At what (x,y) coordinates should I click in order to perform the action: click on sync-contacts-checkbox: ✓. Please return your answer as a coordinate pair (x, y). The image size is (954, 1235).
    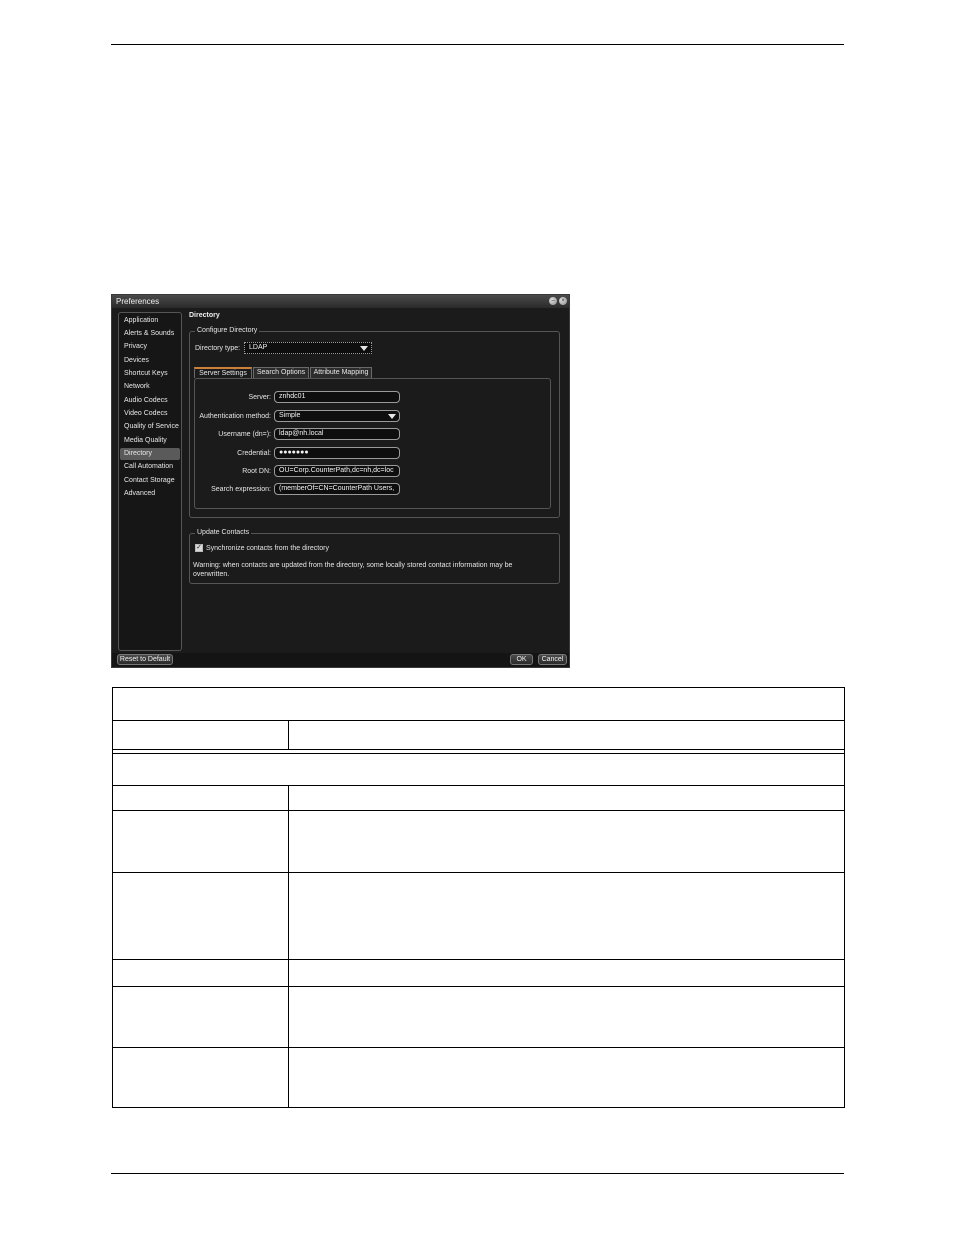
    Looking at the image, I should click on (199, 548).